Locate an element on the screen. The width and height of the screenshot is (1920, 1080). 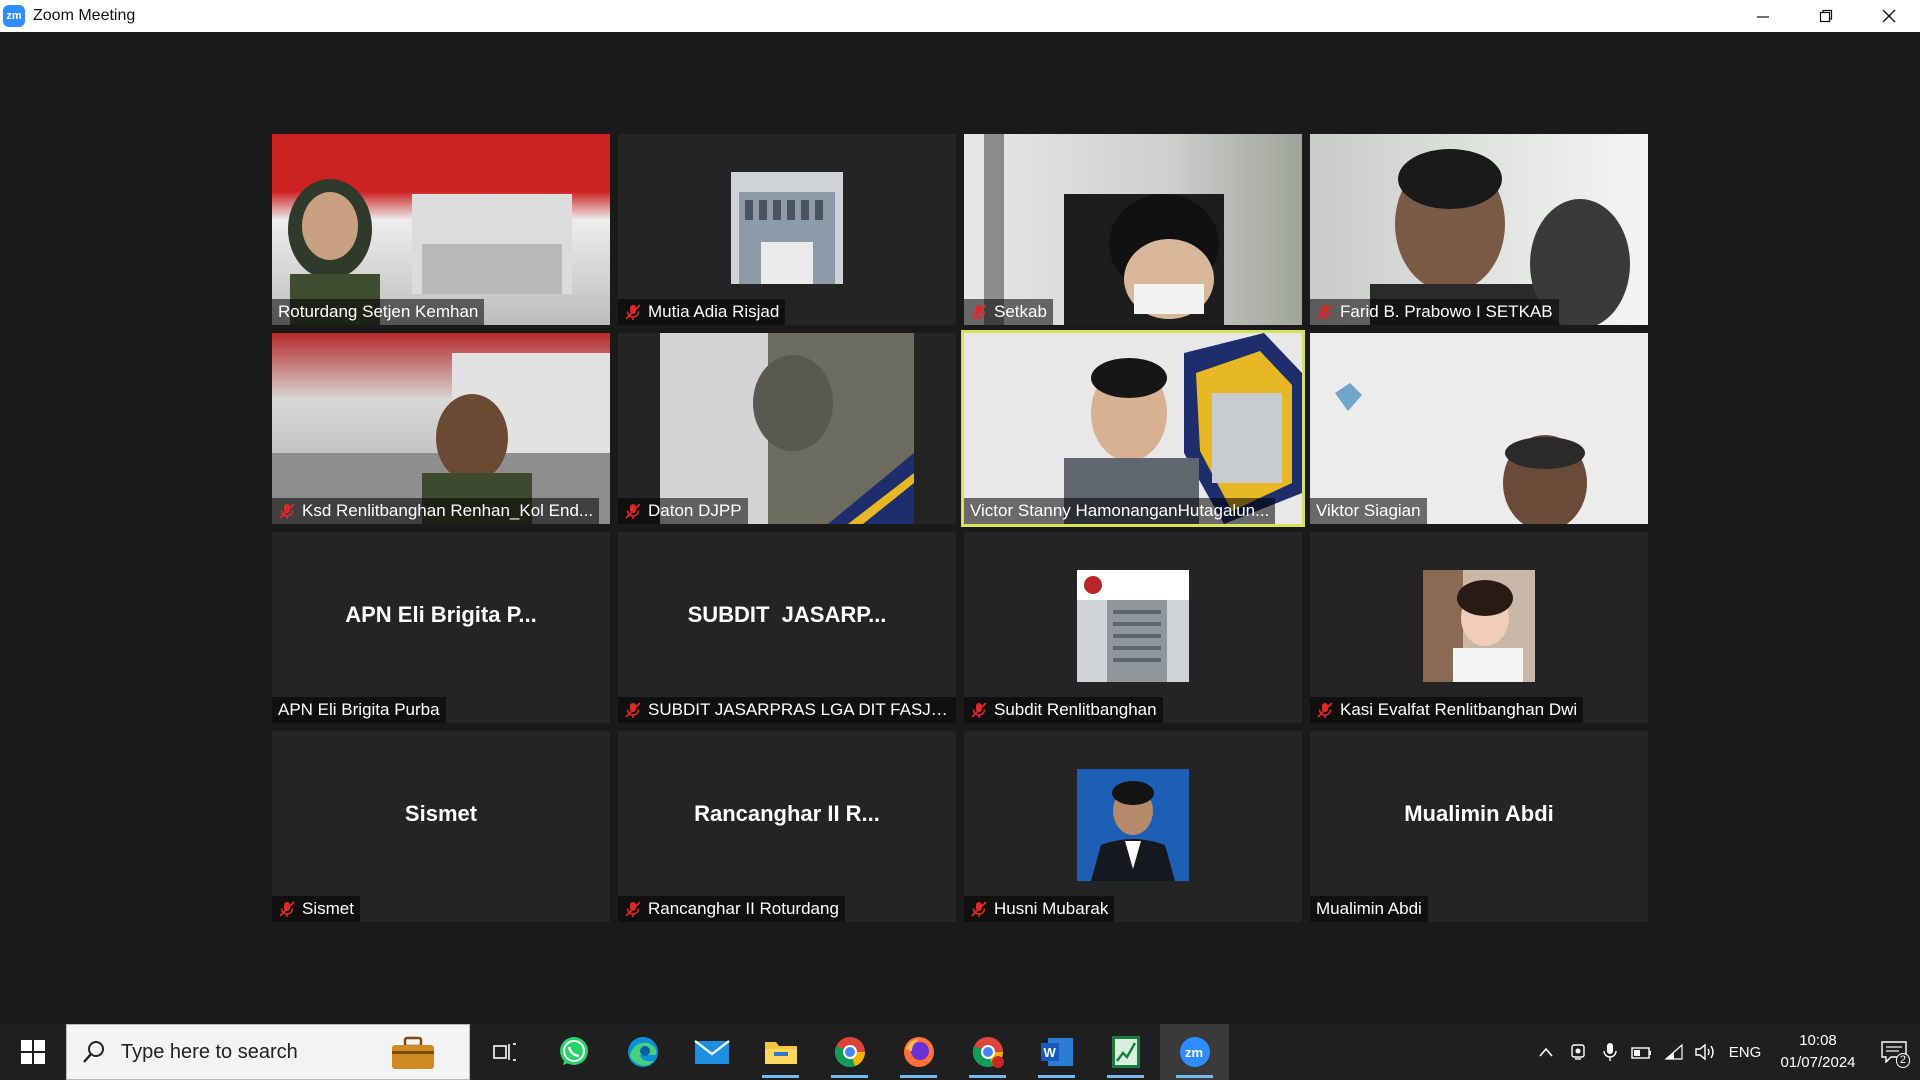
participant-tile: Mualimin Abdi Mualimin Abdi is located at coordinates (1479, 826).